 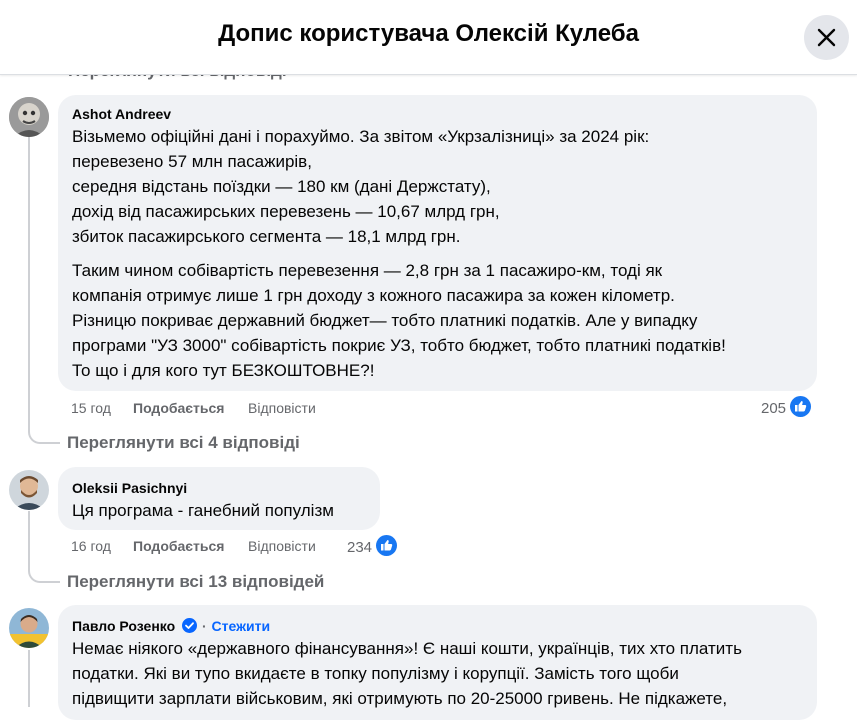 I want to click on comment-timestamp: 15 год, so click(x=91, y=408).